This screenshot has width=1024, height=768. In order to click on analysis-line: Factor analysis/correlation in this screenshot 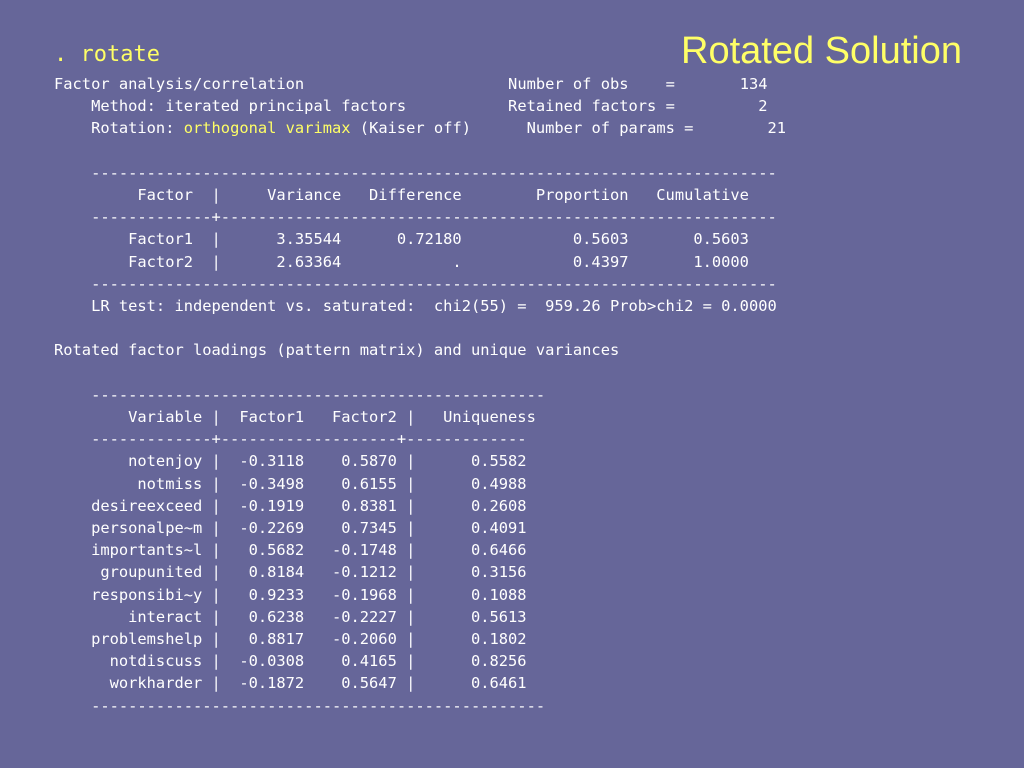, I will do `click(179, 84)`.